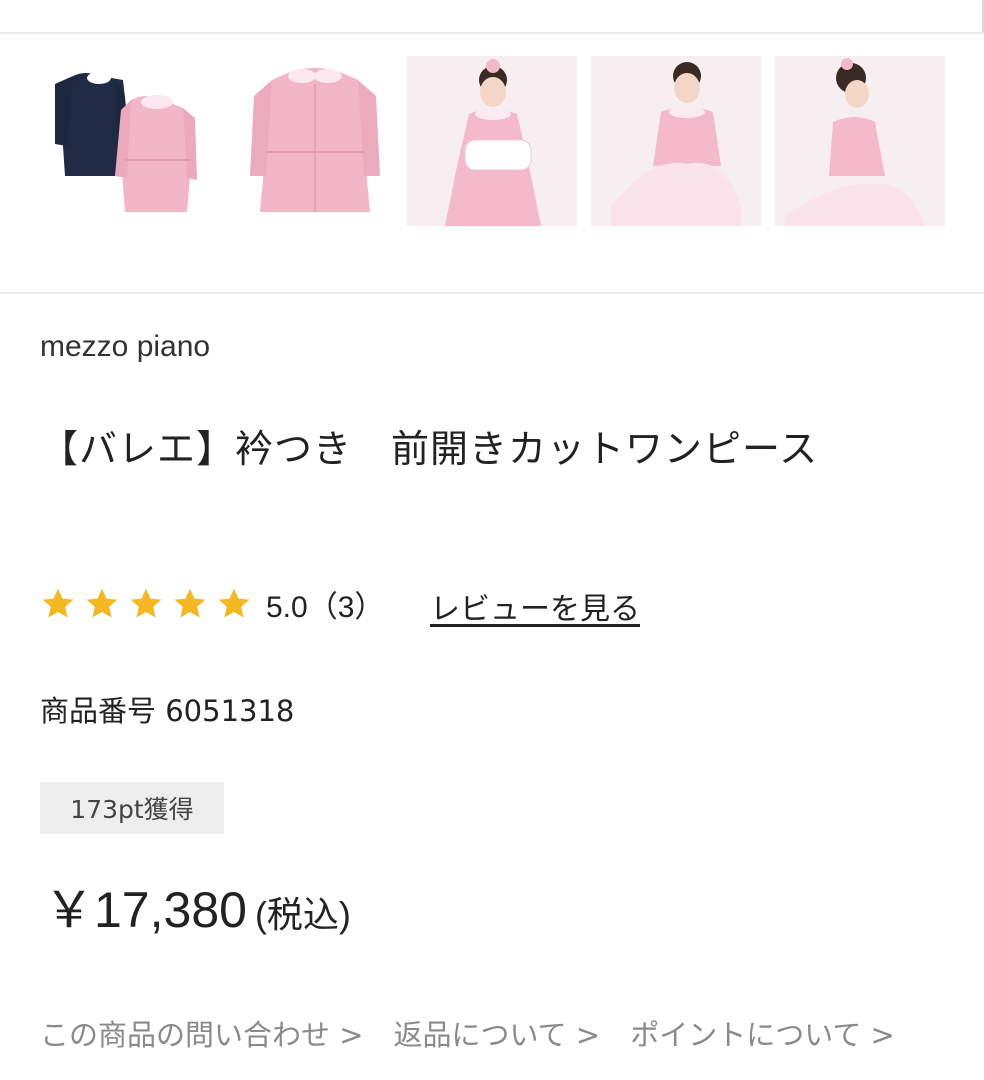  I want to click on girl-side-image, so click(860, 141).